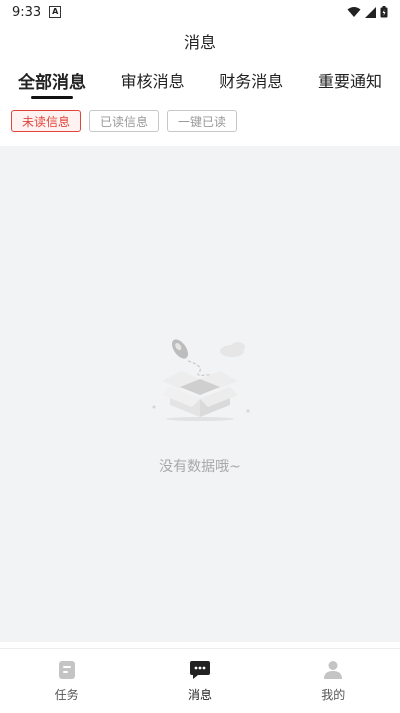 The width and height of the screenshot is (400, 713). I want to click on status-time: 9:33, so click(27, 12).